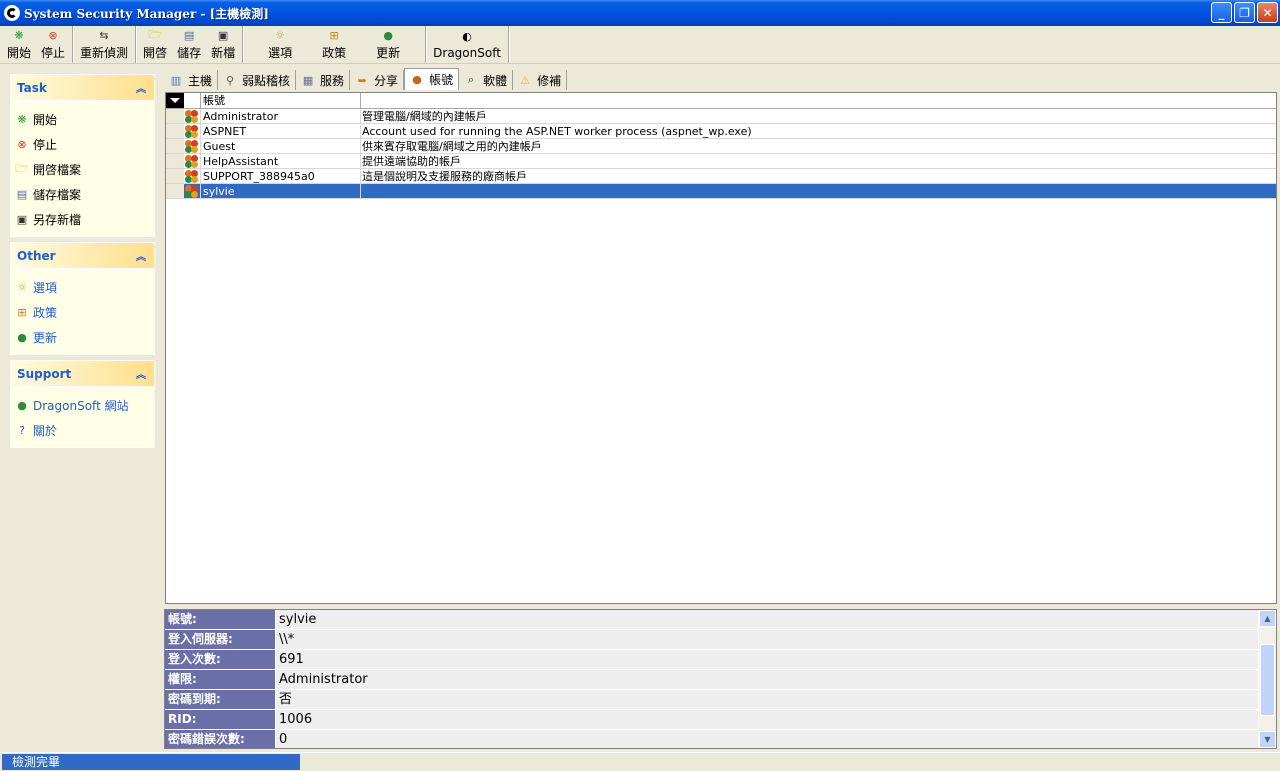 The image size is (1280, 771). What do you see at coordinates (12, 13) in the screenshot?
I see `app-logo-icon` at bounding box center [12, 13].